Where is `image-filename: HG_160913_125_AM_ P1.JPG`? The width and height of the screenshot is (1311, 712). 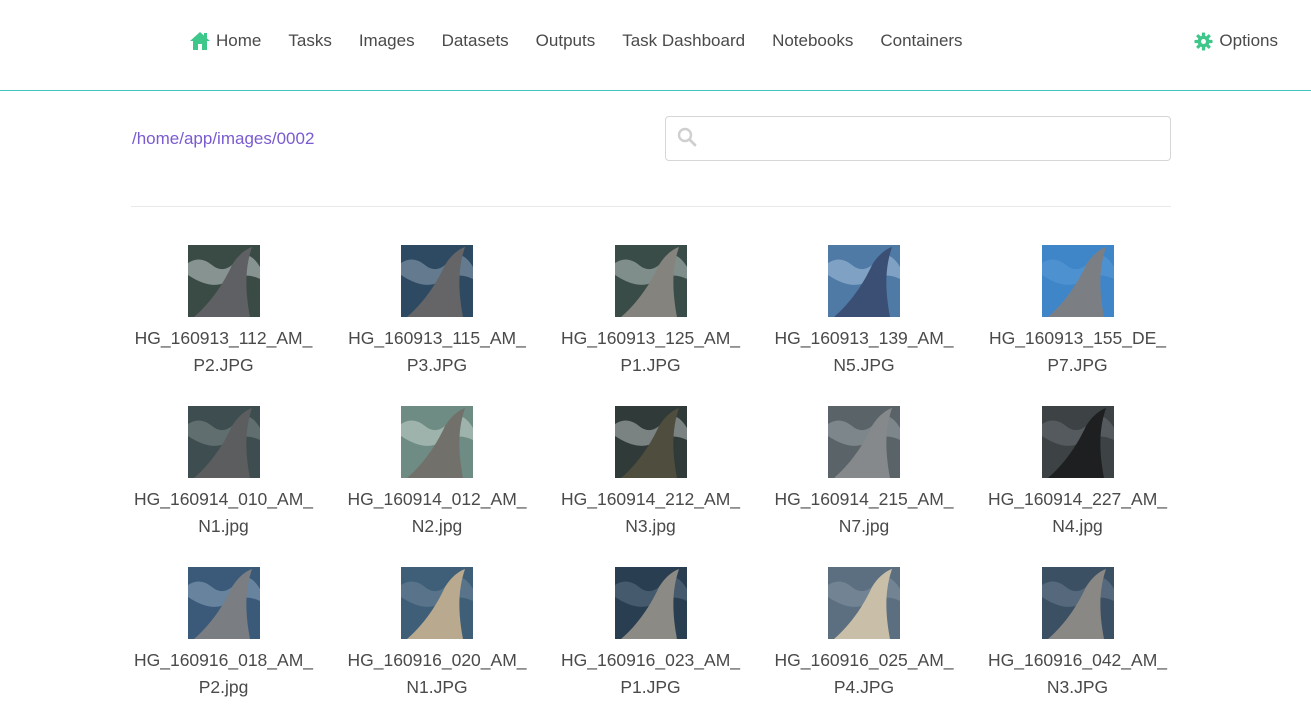
image-filename: HG_160913_125_AM_ P1.JPG is located at coordinates (651, 352).